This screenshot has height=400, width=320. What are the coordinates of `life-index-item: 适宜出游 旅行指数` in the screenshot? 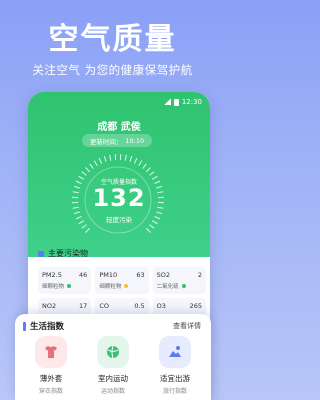 It's located at (175, 365).